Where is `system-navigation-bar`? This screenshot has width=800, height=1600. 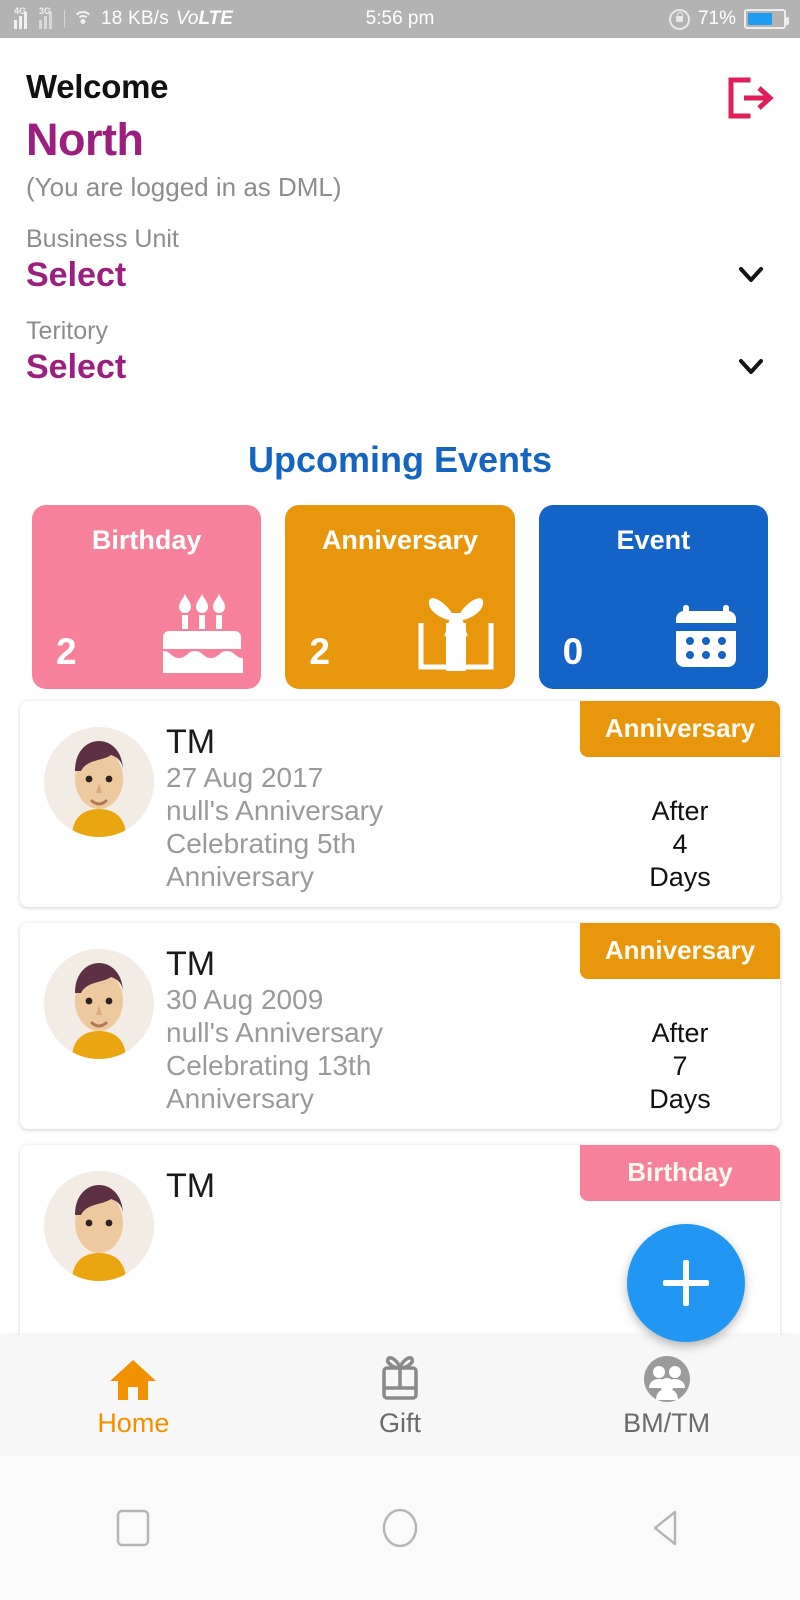 system-navigation-bar is located at coordinates (400, 1527).